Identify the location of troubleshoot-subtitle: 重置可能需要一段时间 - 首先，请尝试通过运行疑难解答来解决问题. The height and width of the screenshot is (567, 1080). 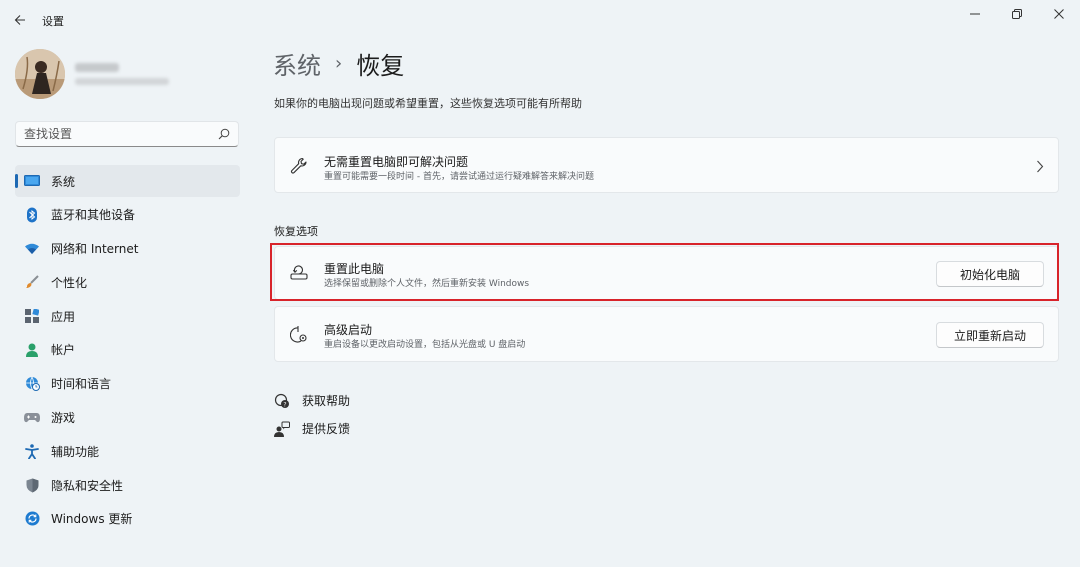
(459, 177).